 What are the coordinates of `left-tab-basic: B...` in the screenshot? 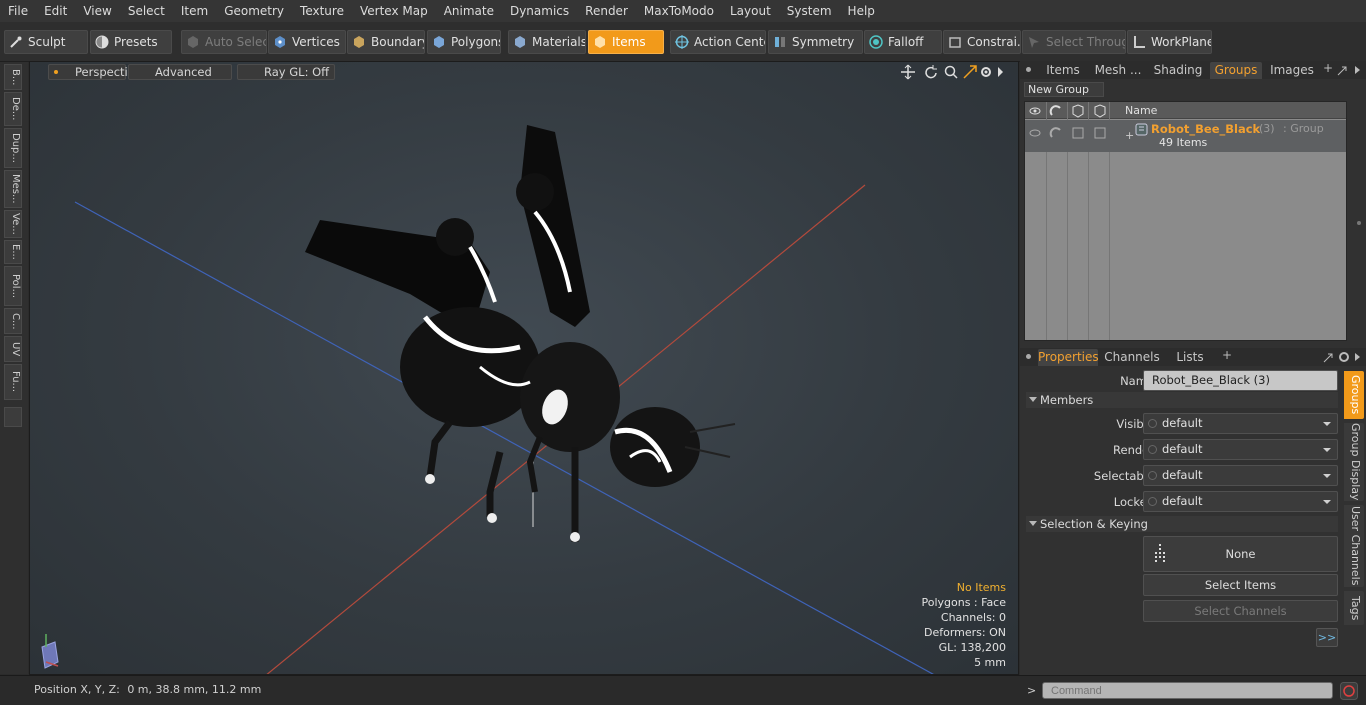 It's located at (13, 77).